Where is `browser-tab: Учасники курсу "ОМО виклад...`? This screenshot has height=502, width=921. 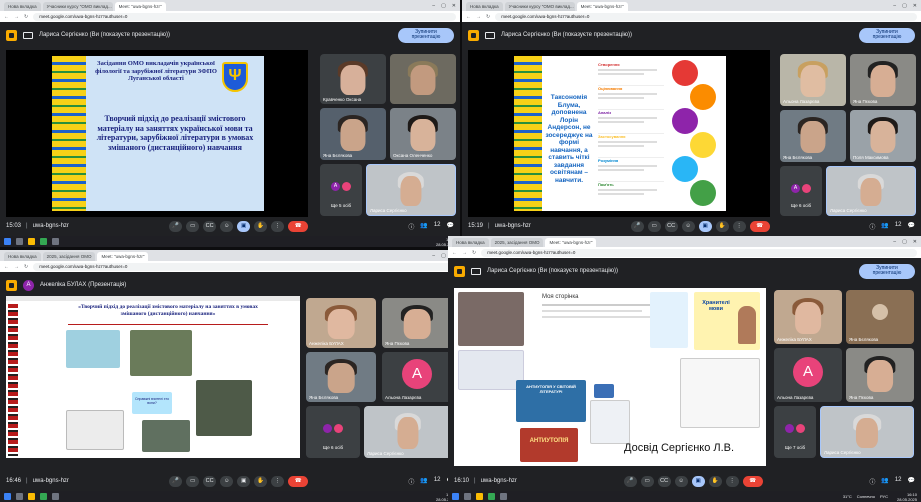 browser-tab: Учасники курсу "ОМО виклад... is located at coordinates (77, 6).